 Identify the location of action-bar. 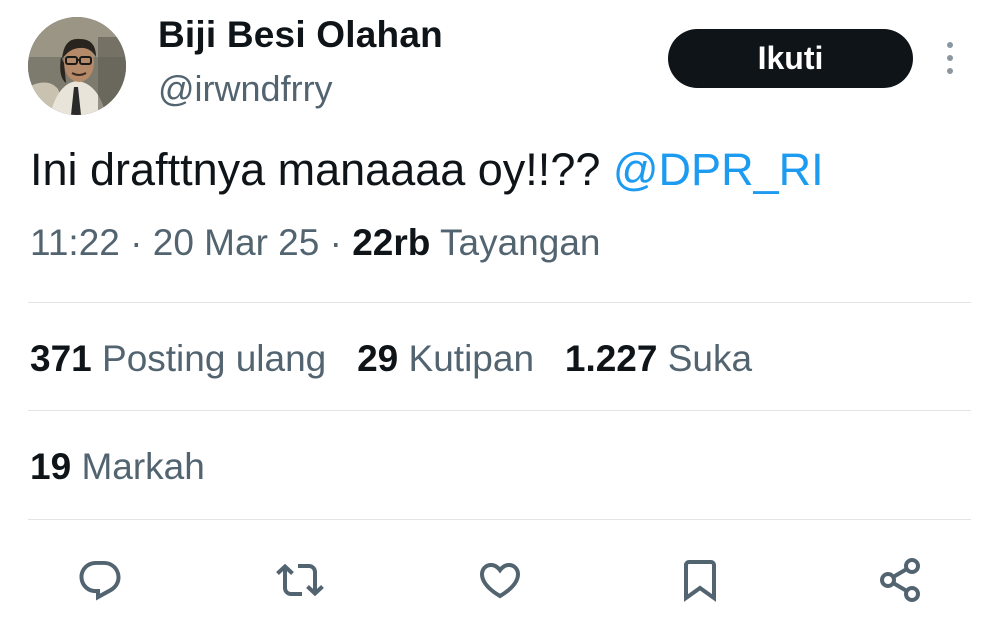
(500, 580).